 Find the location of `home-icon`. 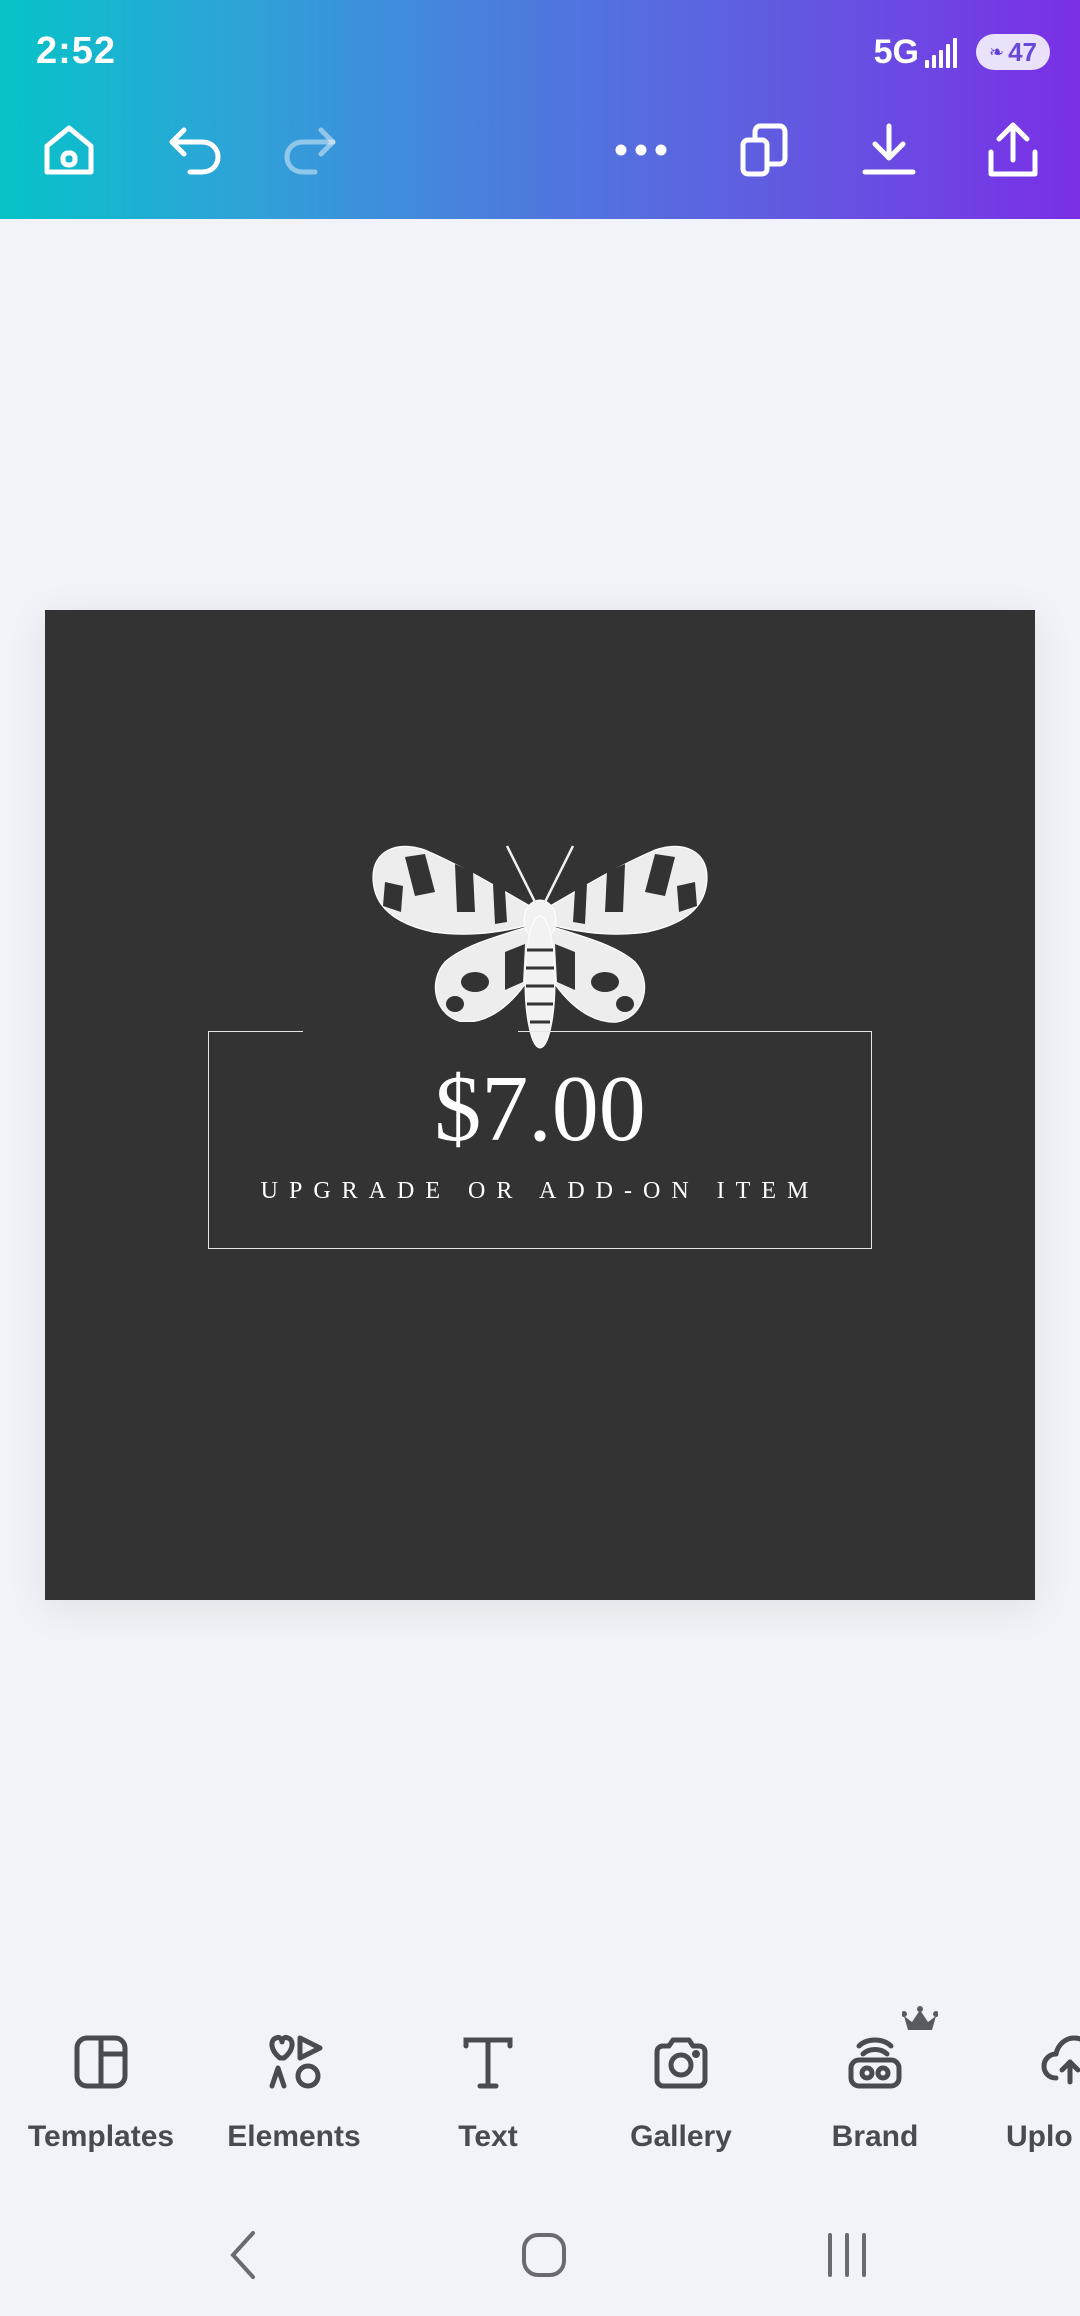

home-icon is located at coordinates (69, 150).